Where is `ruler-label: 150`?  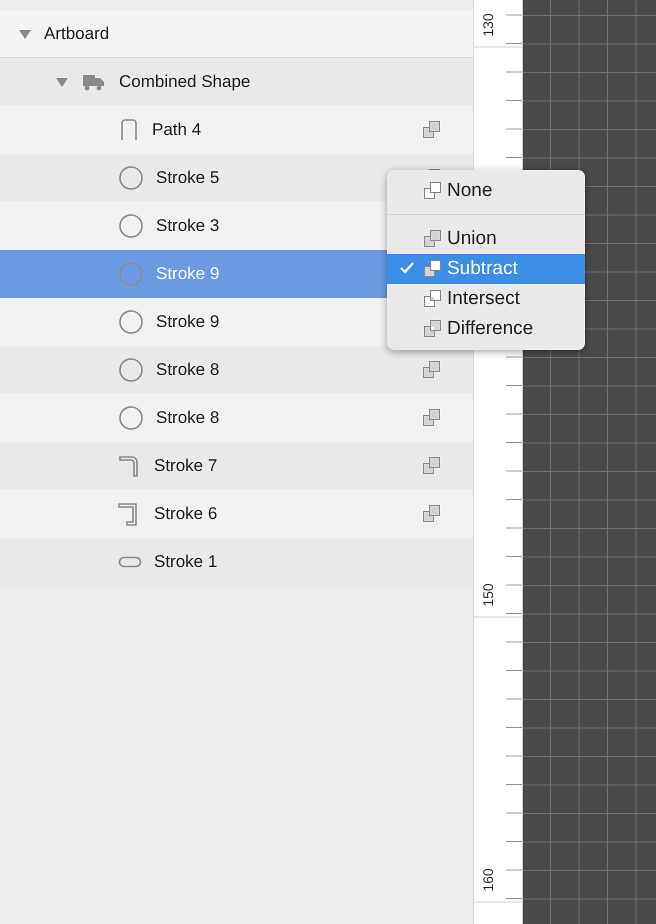
ruler-label: 150 is located at coordinates (488, 595).